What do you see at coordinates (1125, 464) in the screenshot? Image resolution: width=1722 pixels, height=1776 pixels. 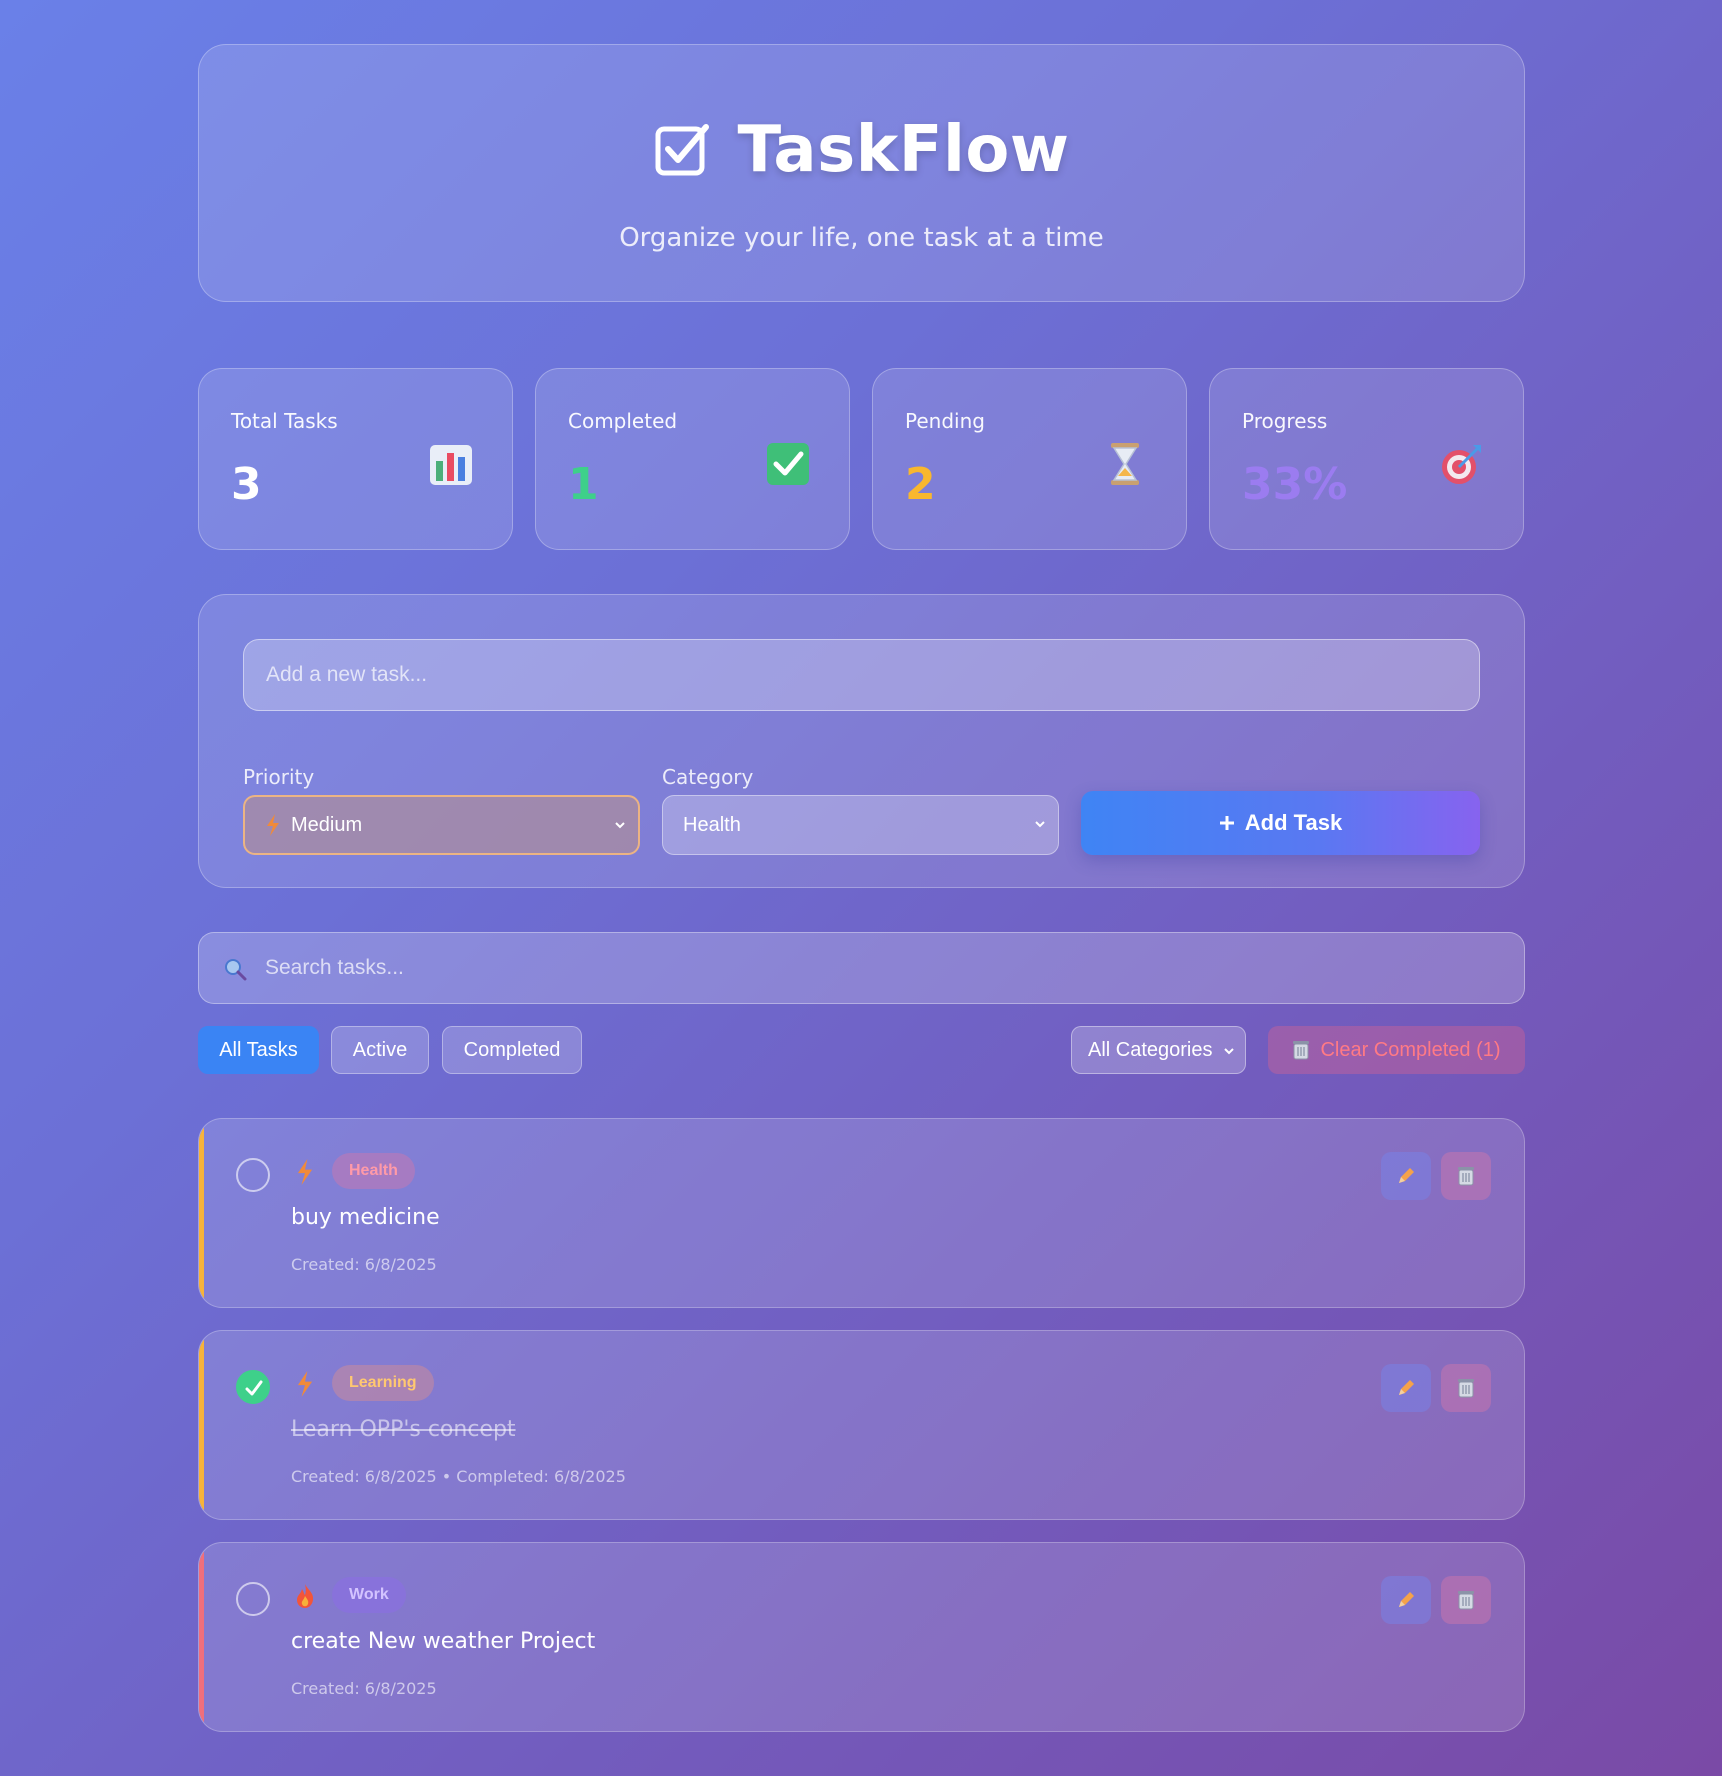 I see `hourglass-icon` at bounding box center [1125, 464].